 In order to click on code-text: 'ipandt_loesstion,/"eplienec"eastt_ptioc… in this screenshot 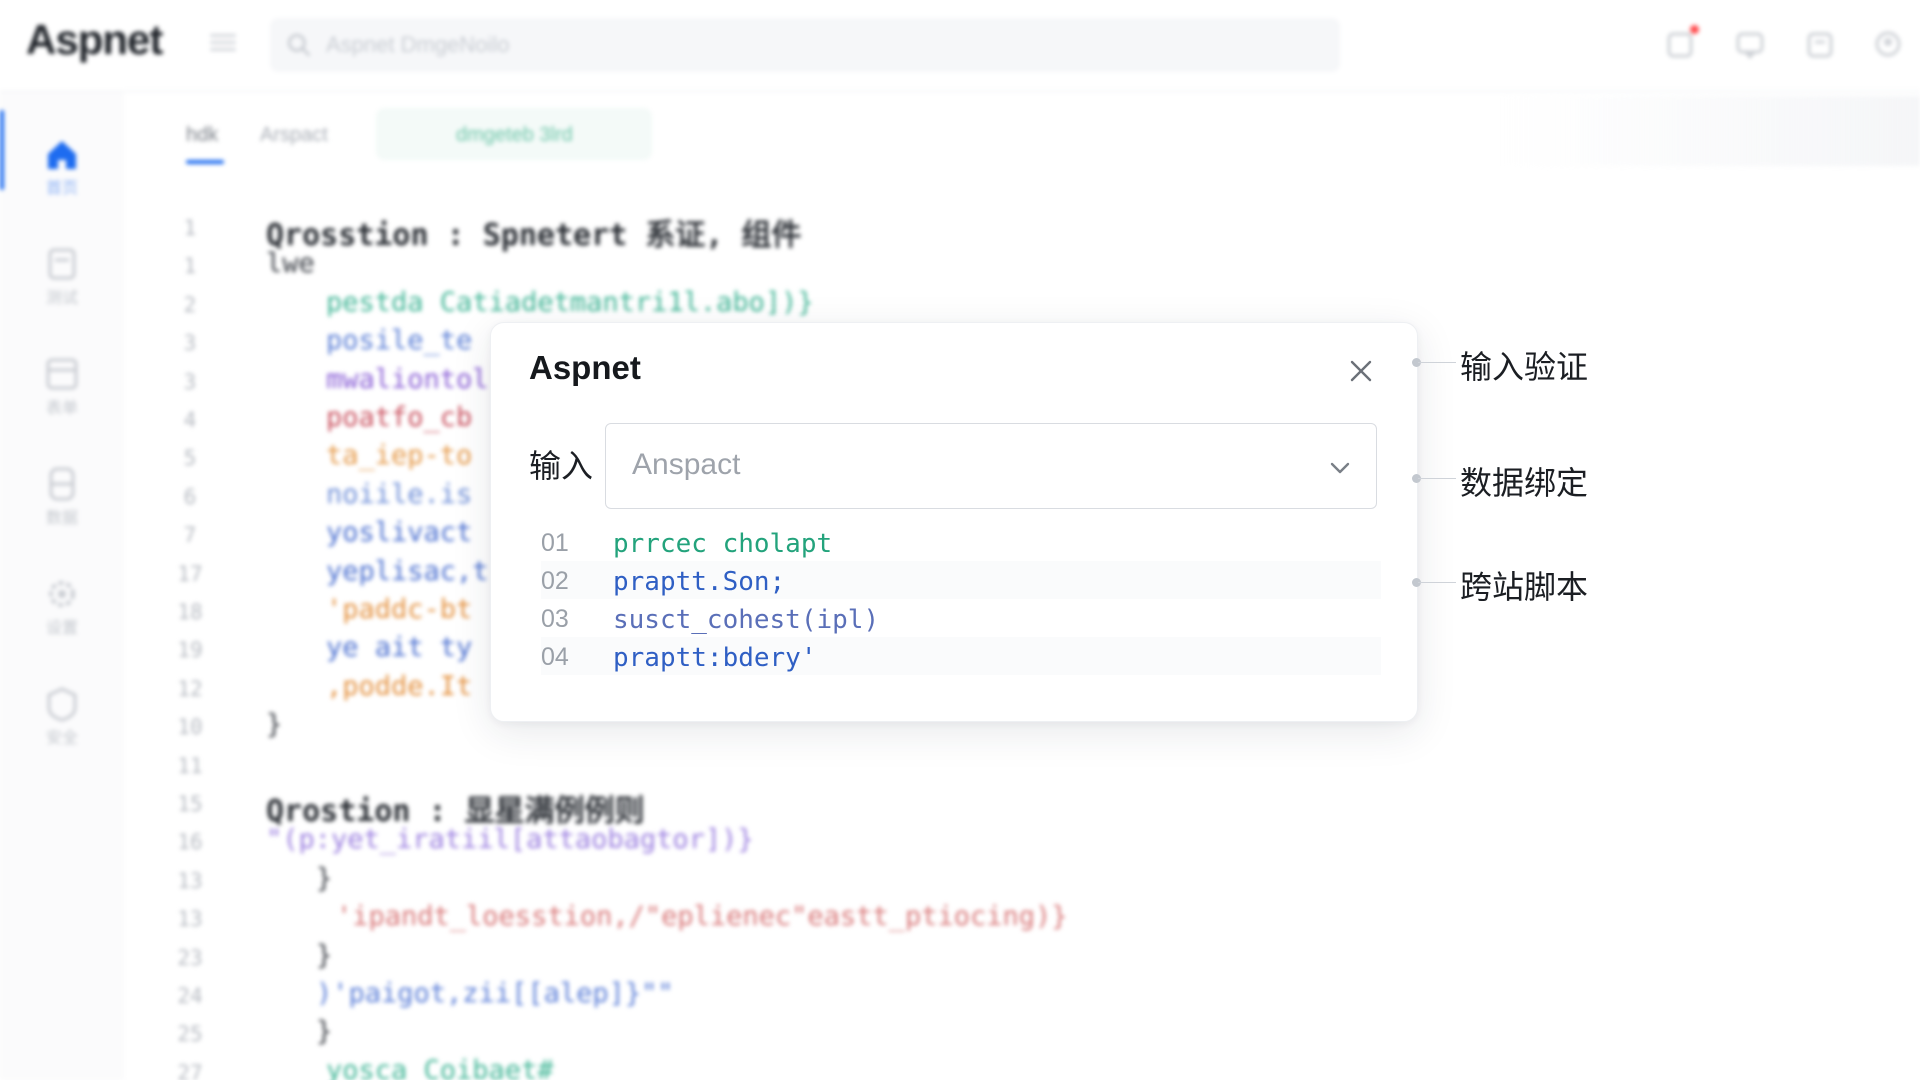, I will do `click(702, 917)`.